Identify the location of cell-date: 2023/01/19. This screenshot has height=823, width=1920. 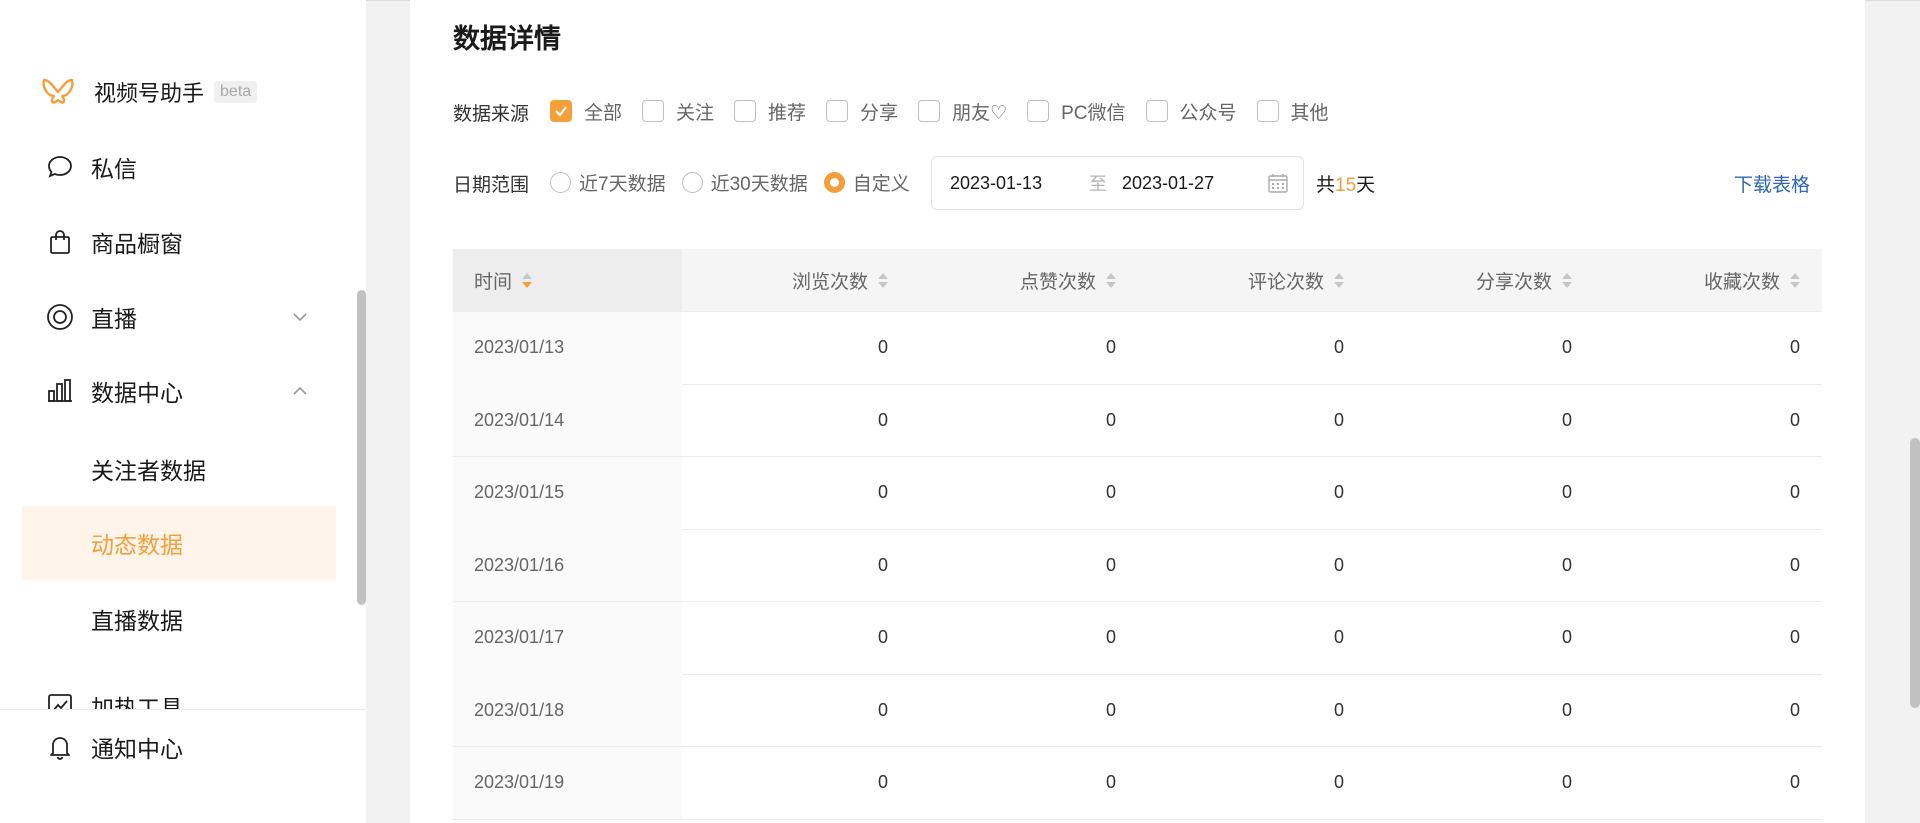
(567, 782).